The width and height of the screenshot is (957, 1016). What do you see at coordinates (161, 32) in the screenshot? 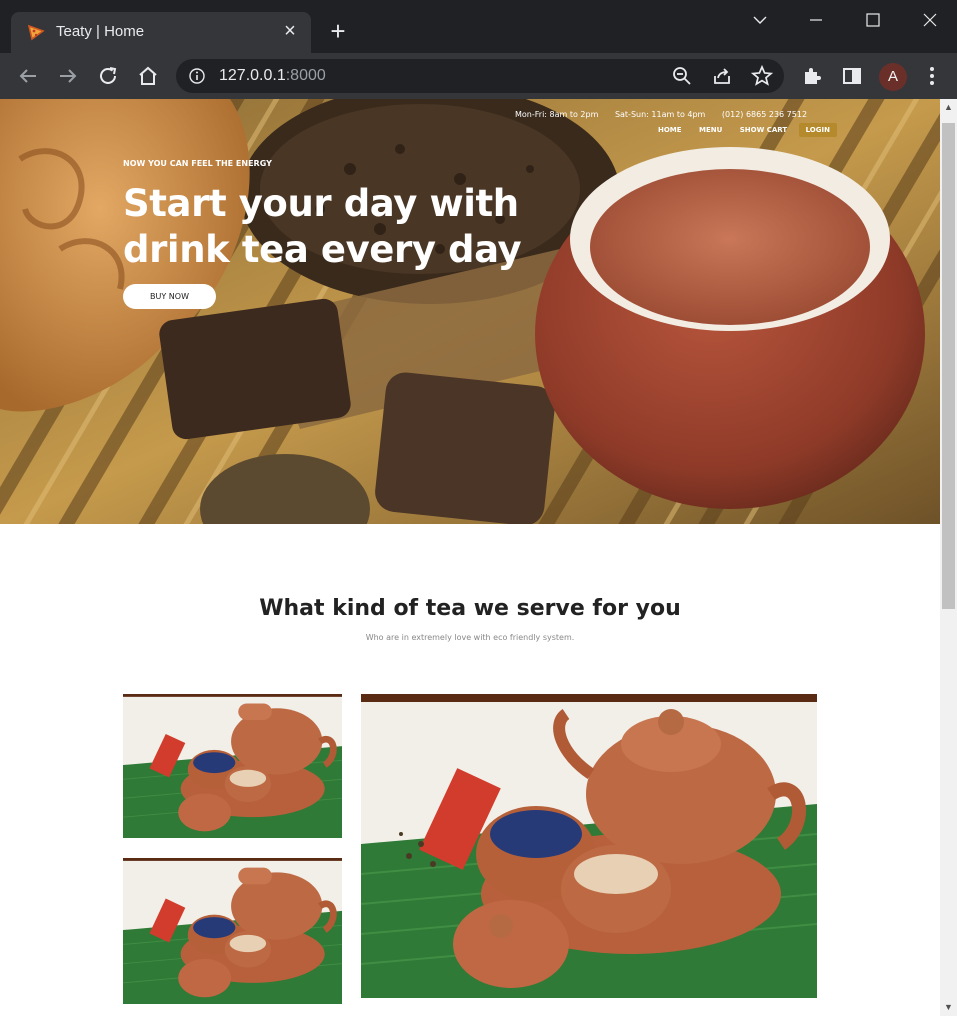
I see `browser-tab: Teaty | Home ×` at bounding box center [161, 32].